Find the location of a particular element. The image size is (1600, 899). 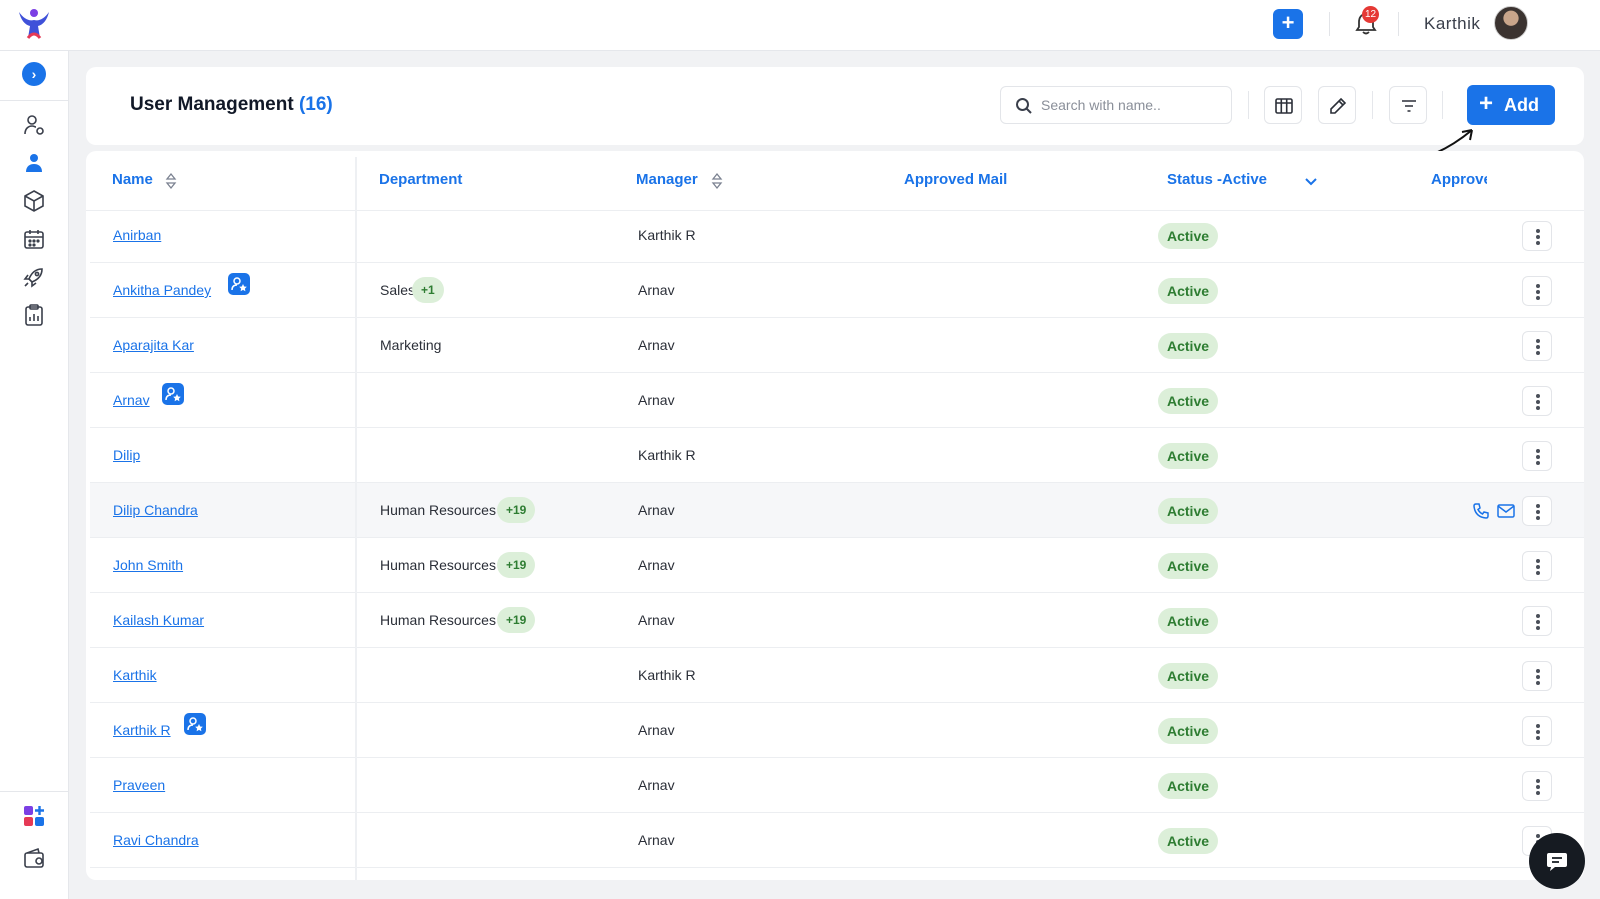

topbar-divider is located at coordinates (1329, 24).